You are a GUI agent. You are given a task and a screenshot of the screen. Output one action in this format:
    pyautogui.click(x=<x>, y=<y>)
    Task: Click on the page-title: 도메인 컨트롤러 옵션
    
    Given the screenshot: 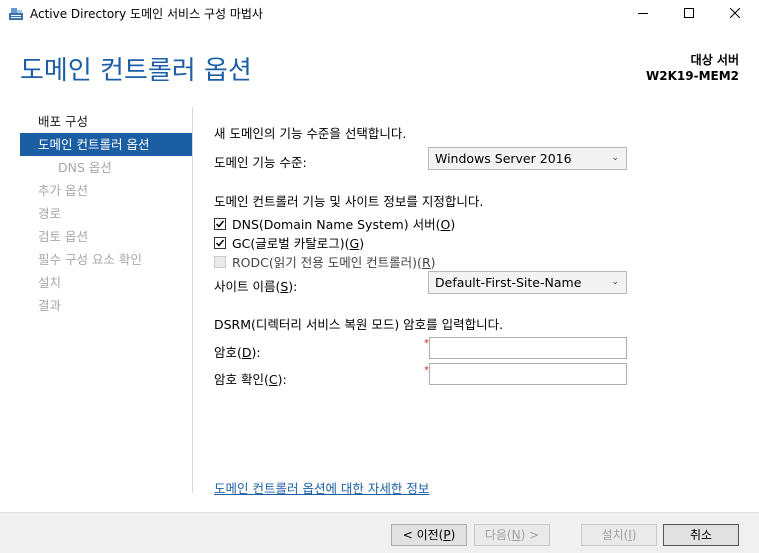 What is the action you would take?
    pyautogui.click(x=136, y=71)
    